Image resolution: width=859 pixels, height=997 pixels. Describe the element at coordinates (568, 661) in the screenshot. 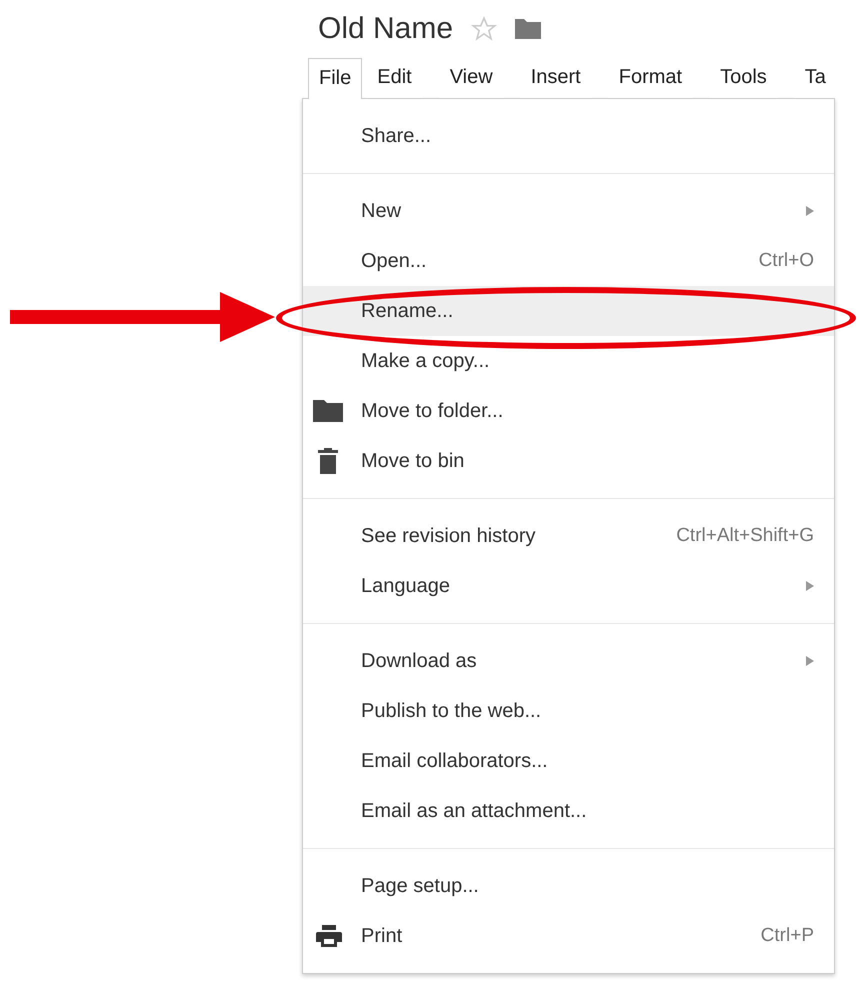

I see `menu-item: Download as` at that location.